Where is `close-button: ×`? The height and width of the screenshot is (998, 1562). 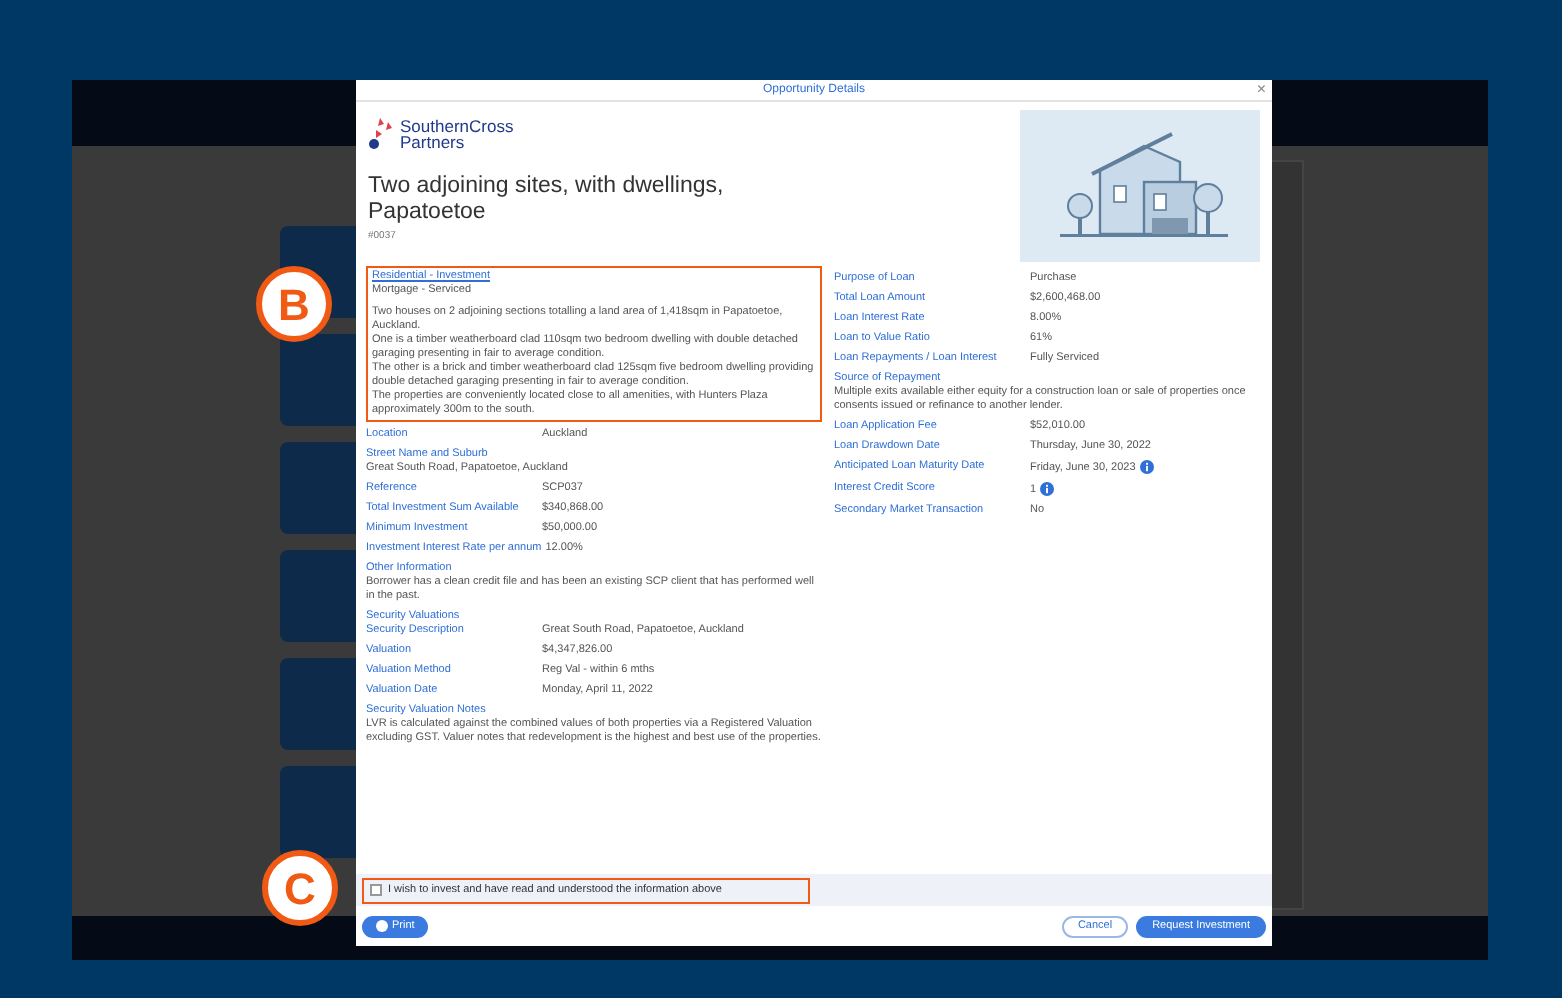
close-button: × is located at coordinates (1261, 90).